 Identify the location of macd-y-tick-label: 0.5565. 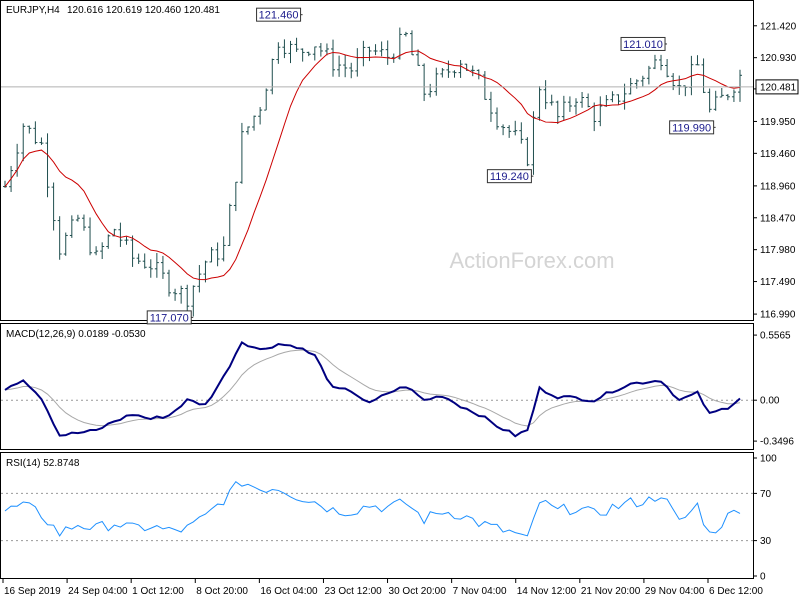
(775, 336).